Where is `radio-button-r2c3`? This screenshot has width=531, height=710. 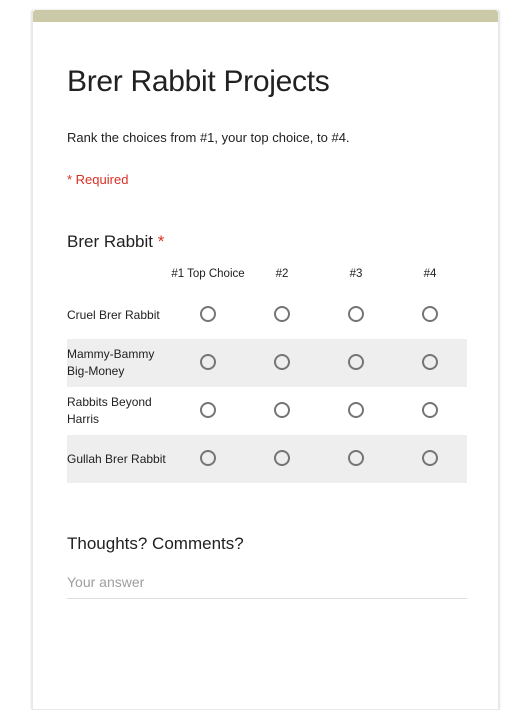
radio-button-r2c3 is located at coordinates (356, 362).